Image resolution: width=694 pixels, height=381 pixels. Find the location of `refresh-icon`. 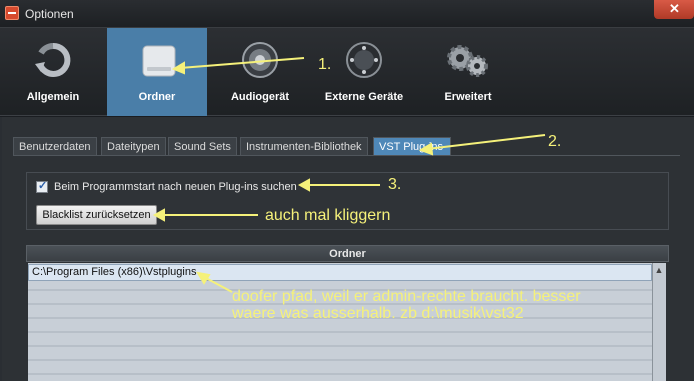

refresh-icon is located at coordinates (53, 59).